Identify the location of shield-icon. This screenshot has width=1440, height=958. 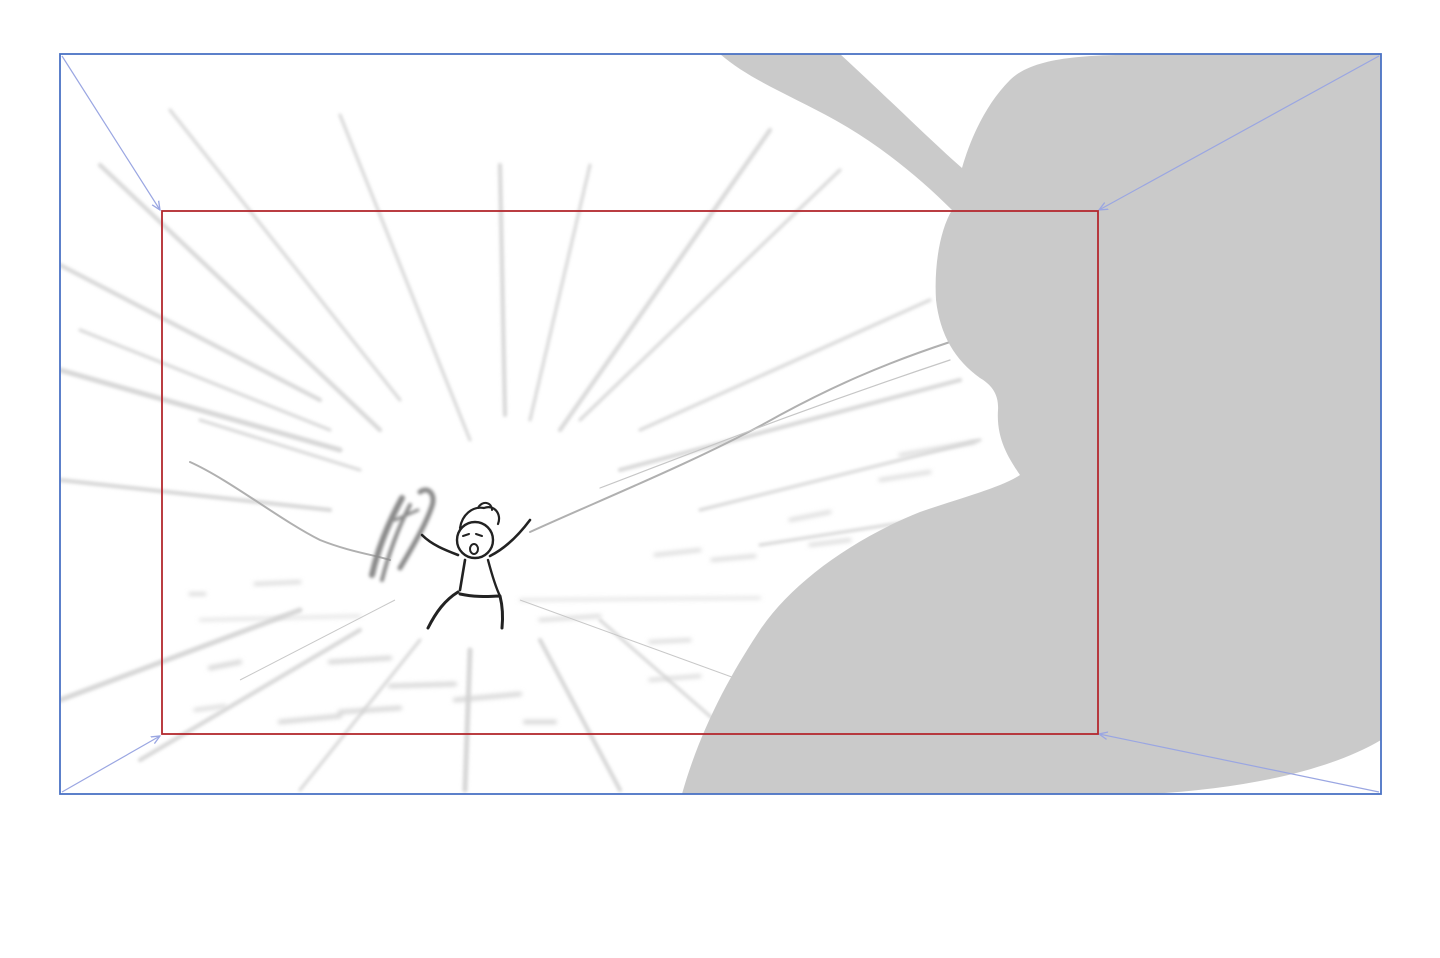
(402, 534).